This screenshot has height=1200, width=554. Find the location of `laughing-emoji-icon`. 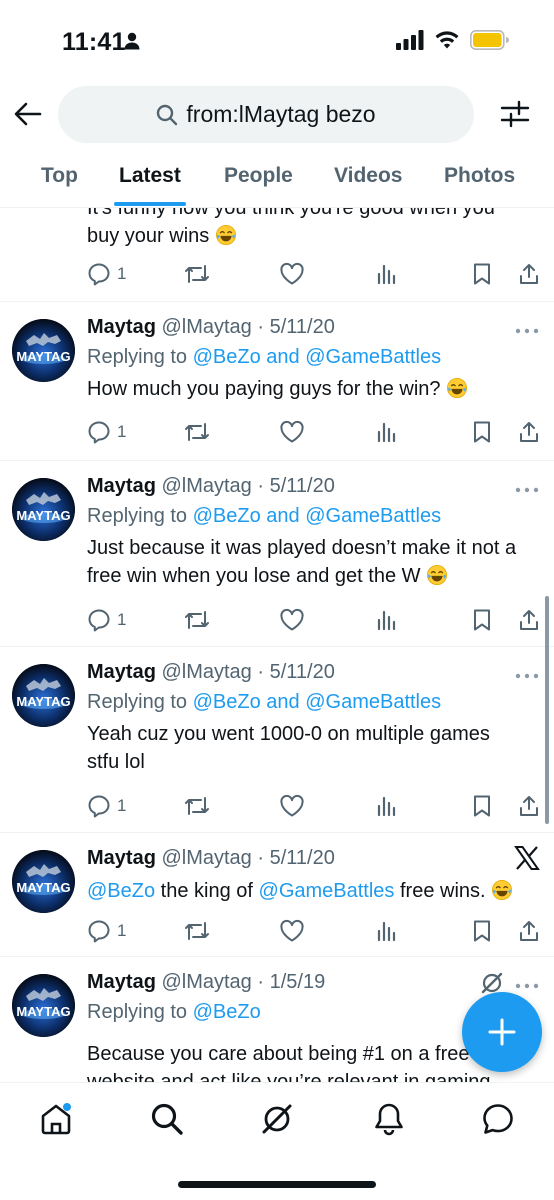

laughing-emoji-icon is located at coordinates (437, 576).